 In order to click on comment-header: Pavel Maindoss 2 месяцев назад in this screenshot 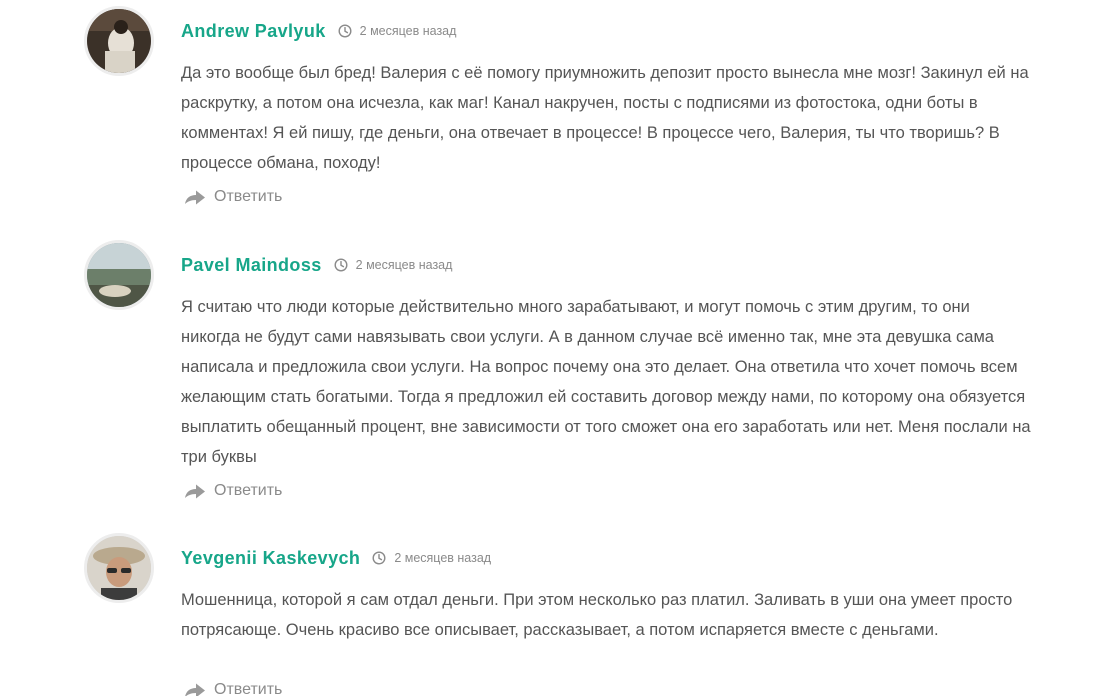, I will do `click(316, 265)`.